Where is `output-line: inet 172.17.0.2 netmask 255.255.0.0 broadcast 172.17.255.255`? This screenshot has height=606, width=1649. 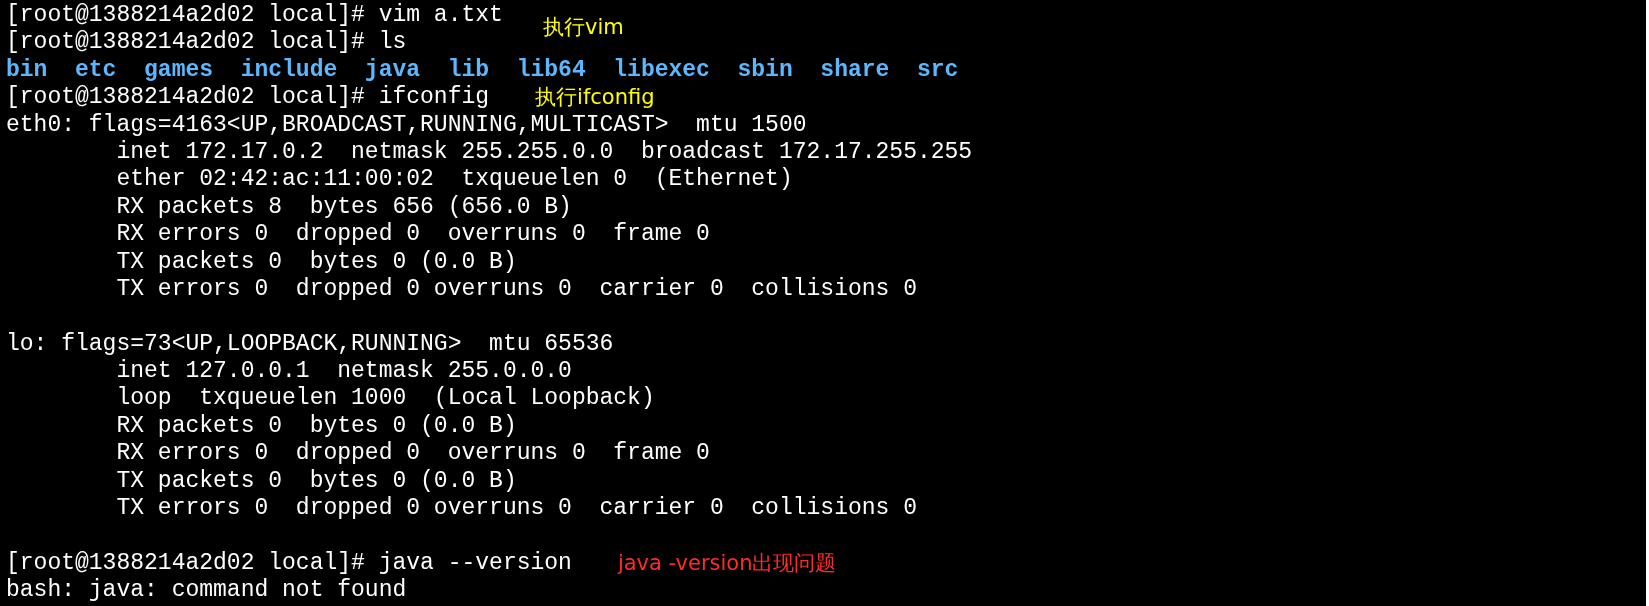 output-line: inet 172.17.0.2 netmask 255.255.0.0 broadcast 172.17.255.255 is located at coordinates (544, 152).